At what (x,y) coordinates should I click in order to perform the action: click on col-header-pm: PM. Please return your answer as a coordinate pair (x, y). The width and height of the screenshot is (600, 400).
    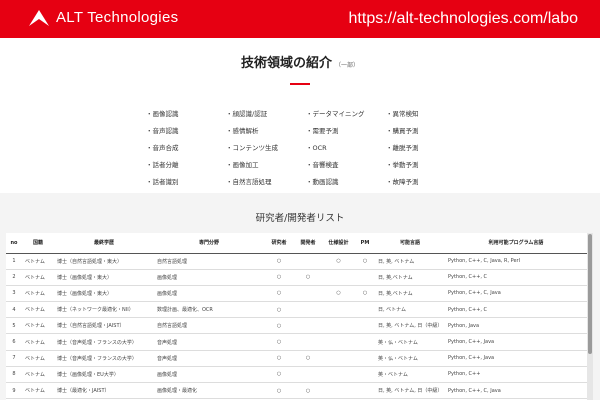
    Looking at the image, I should click on (365, 243).